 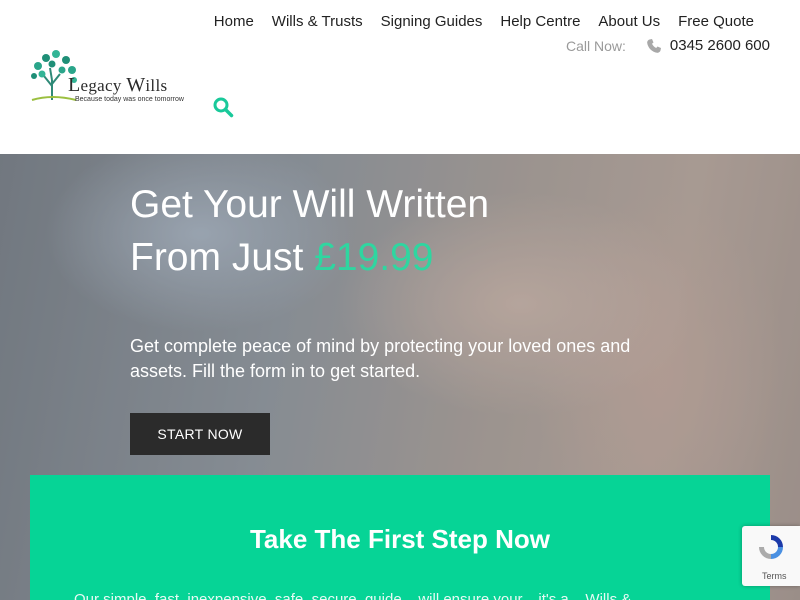 I want to click on nav-signing-guides: Signing Guides, so click(x=432, y=22).